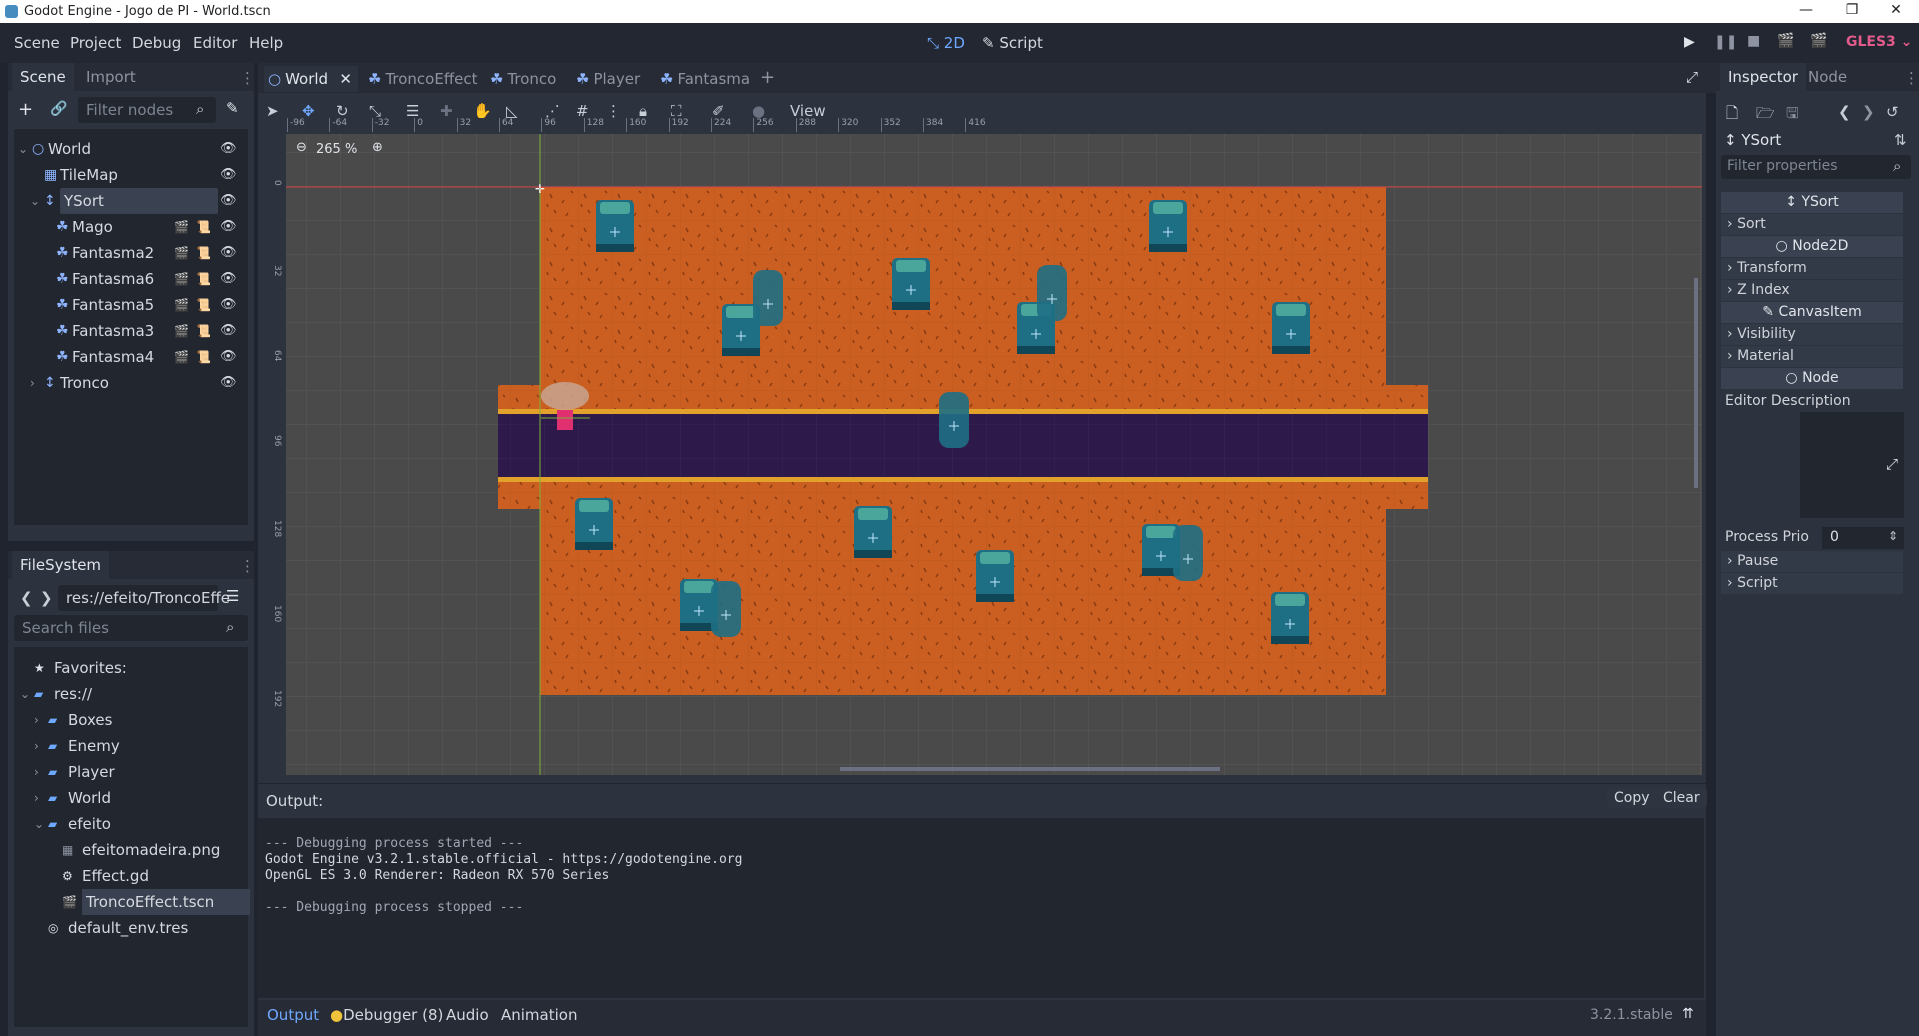  I want to click on scene-tab-fantasma: ☘ Fantasma, so click(704, 79).